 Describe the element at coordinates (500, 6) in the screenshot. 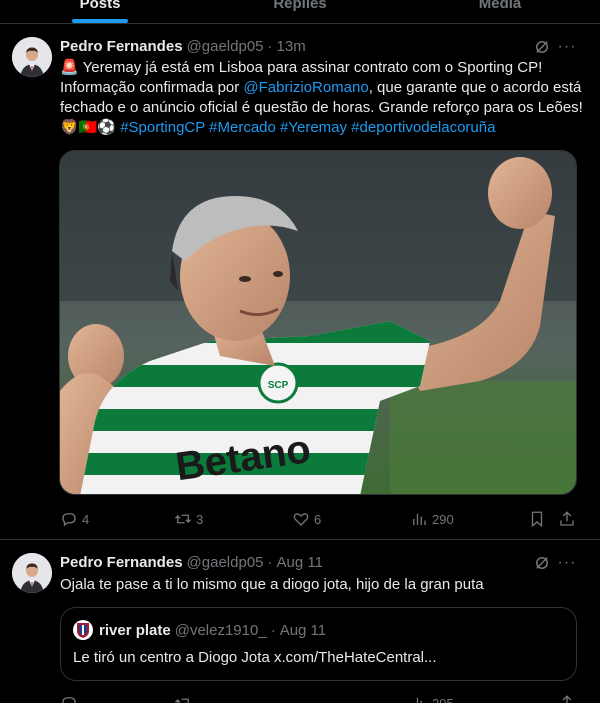

I see `tab-media-label: Media` at that location.